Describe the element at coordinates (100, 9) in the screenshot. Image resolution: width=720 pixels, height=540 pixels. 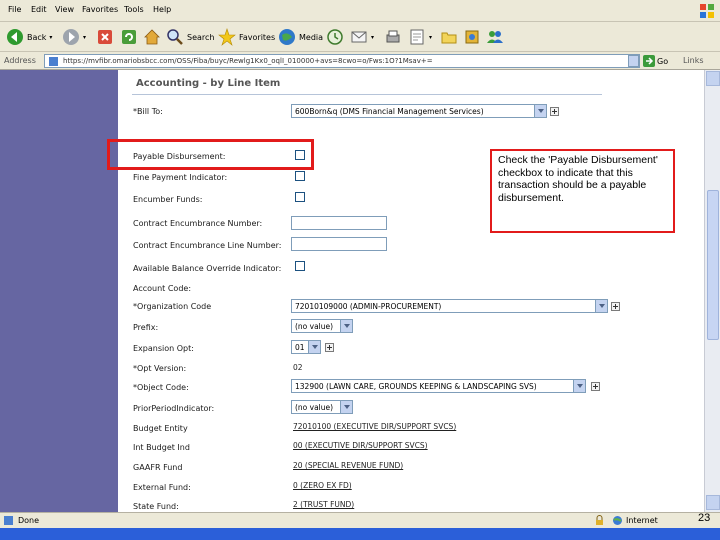
I see `menu-favorites: Favorites` at that location.